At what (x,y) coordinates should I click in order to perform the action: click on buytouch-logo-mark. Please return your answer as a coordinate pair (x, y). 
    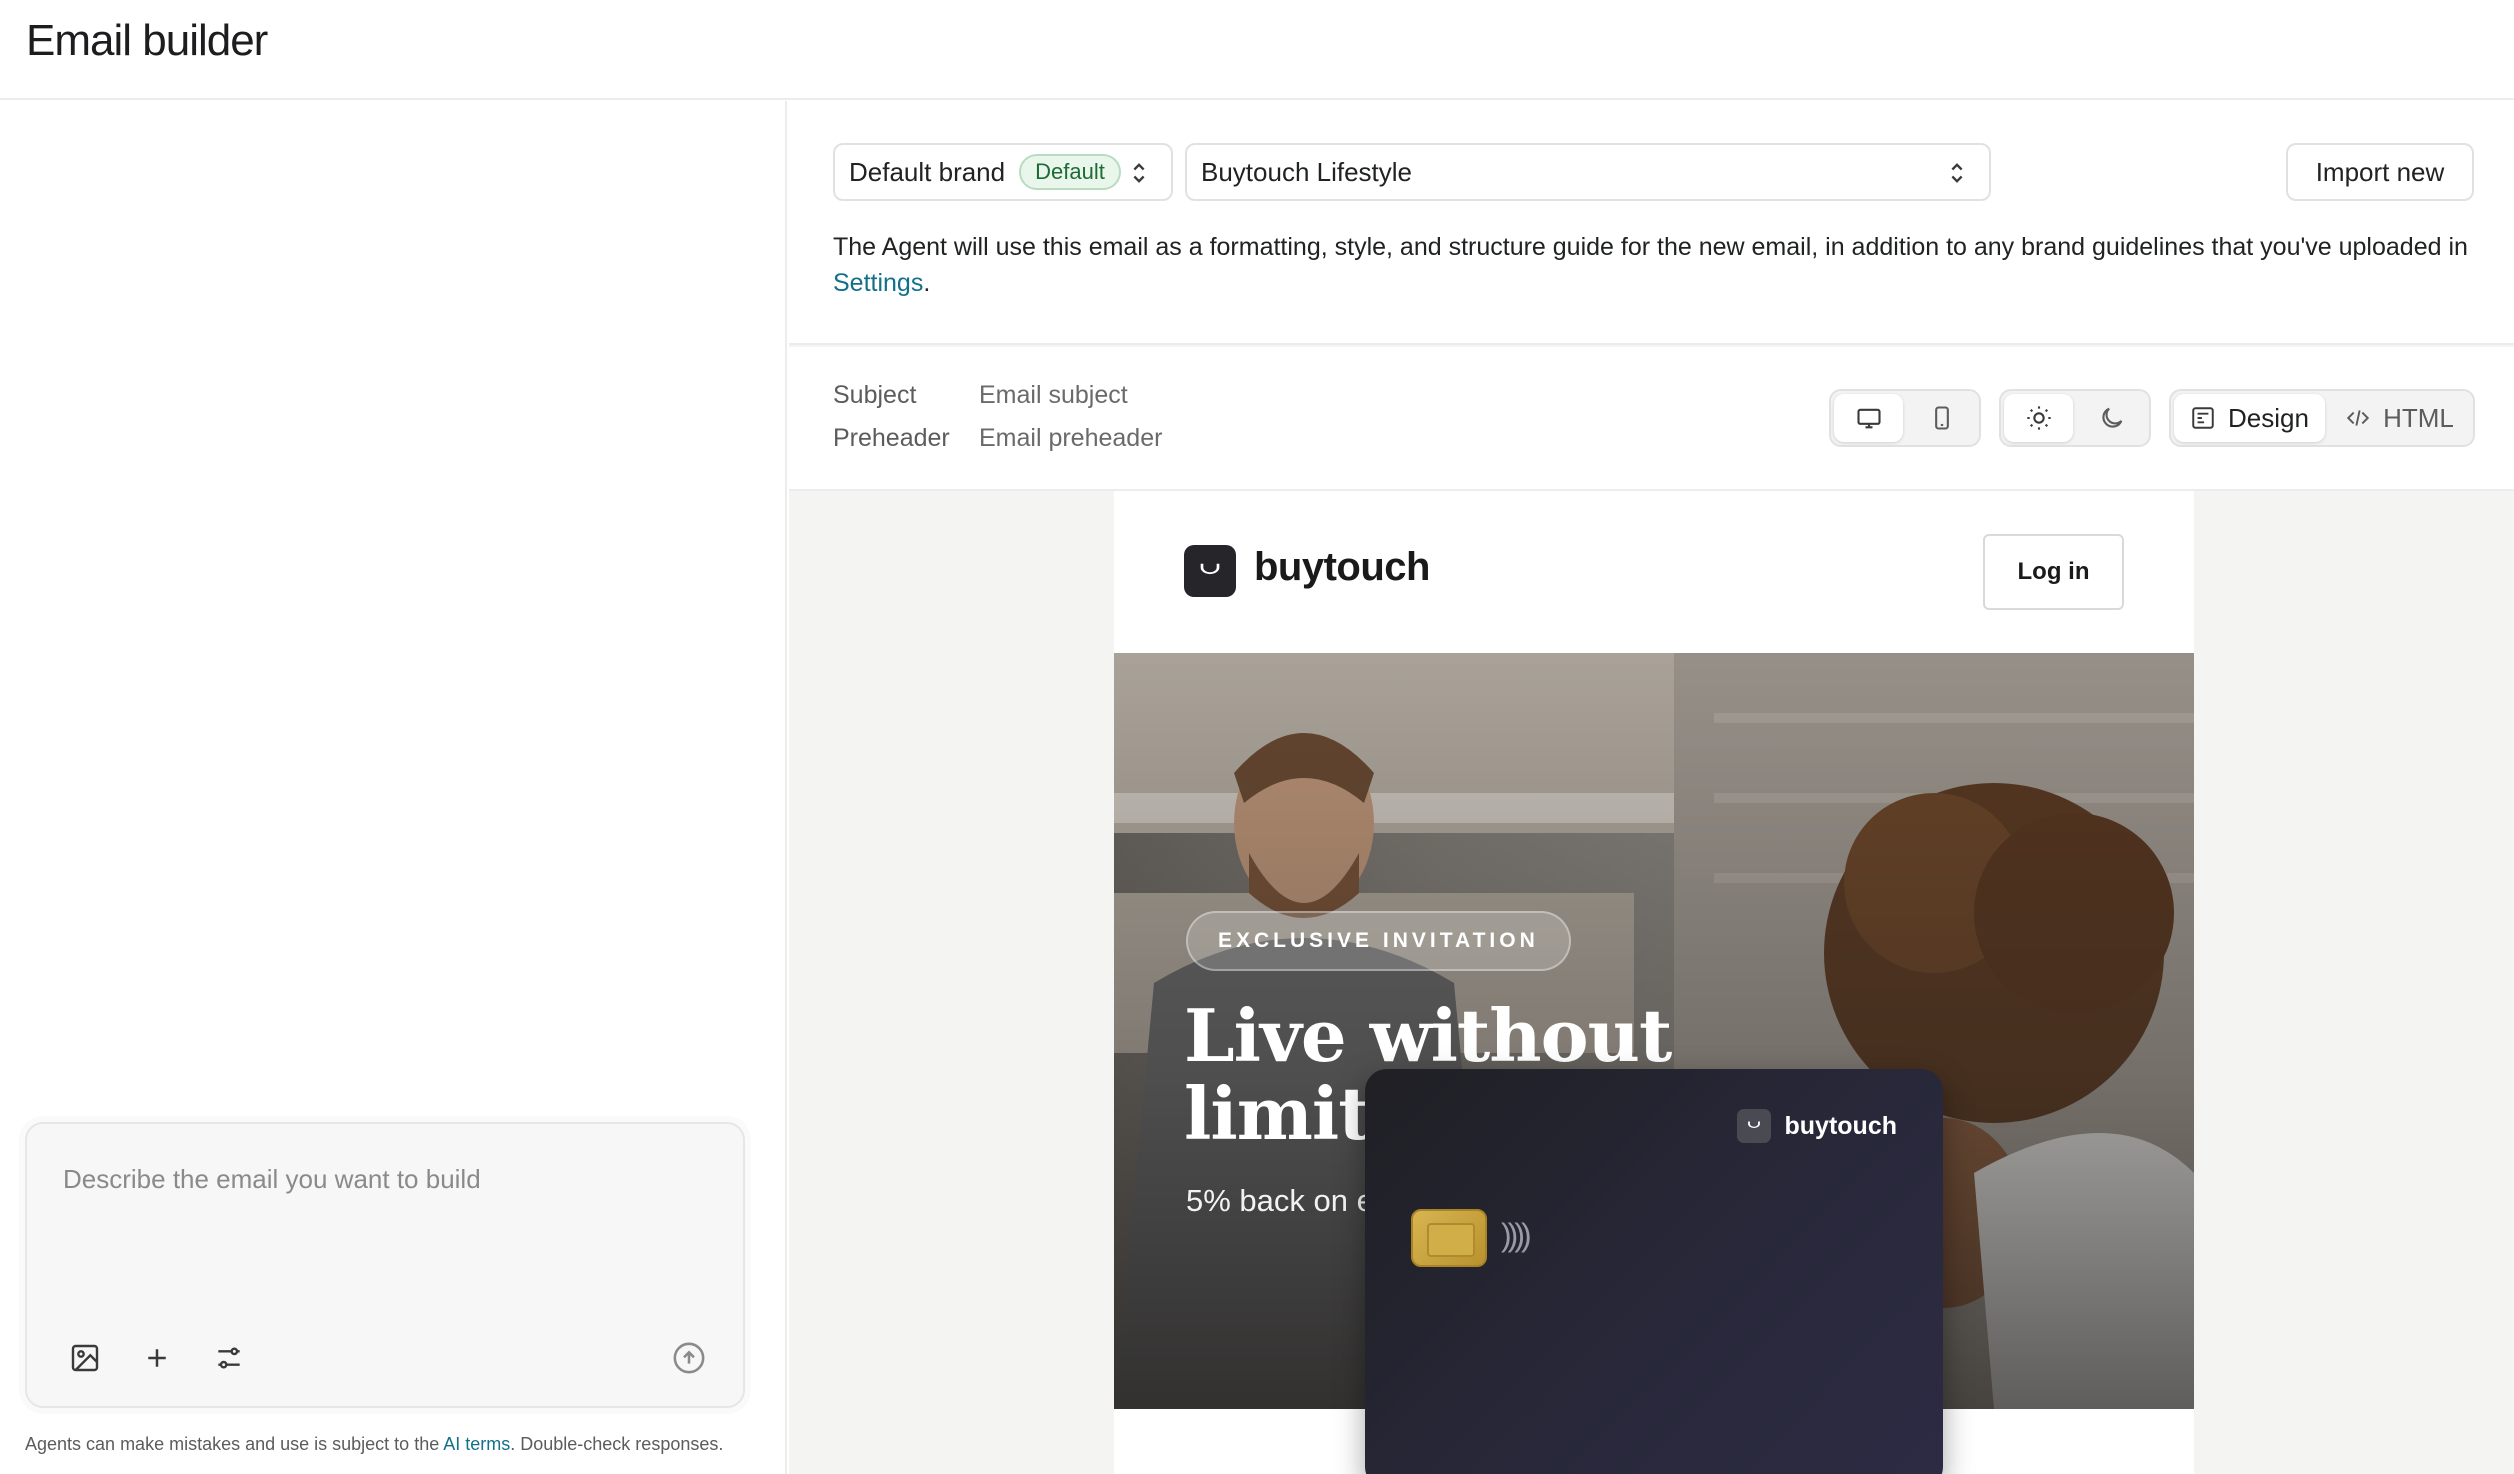
    Looking at the image, I should click on (1210, 571).